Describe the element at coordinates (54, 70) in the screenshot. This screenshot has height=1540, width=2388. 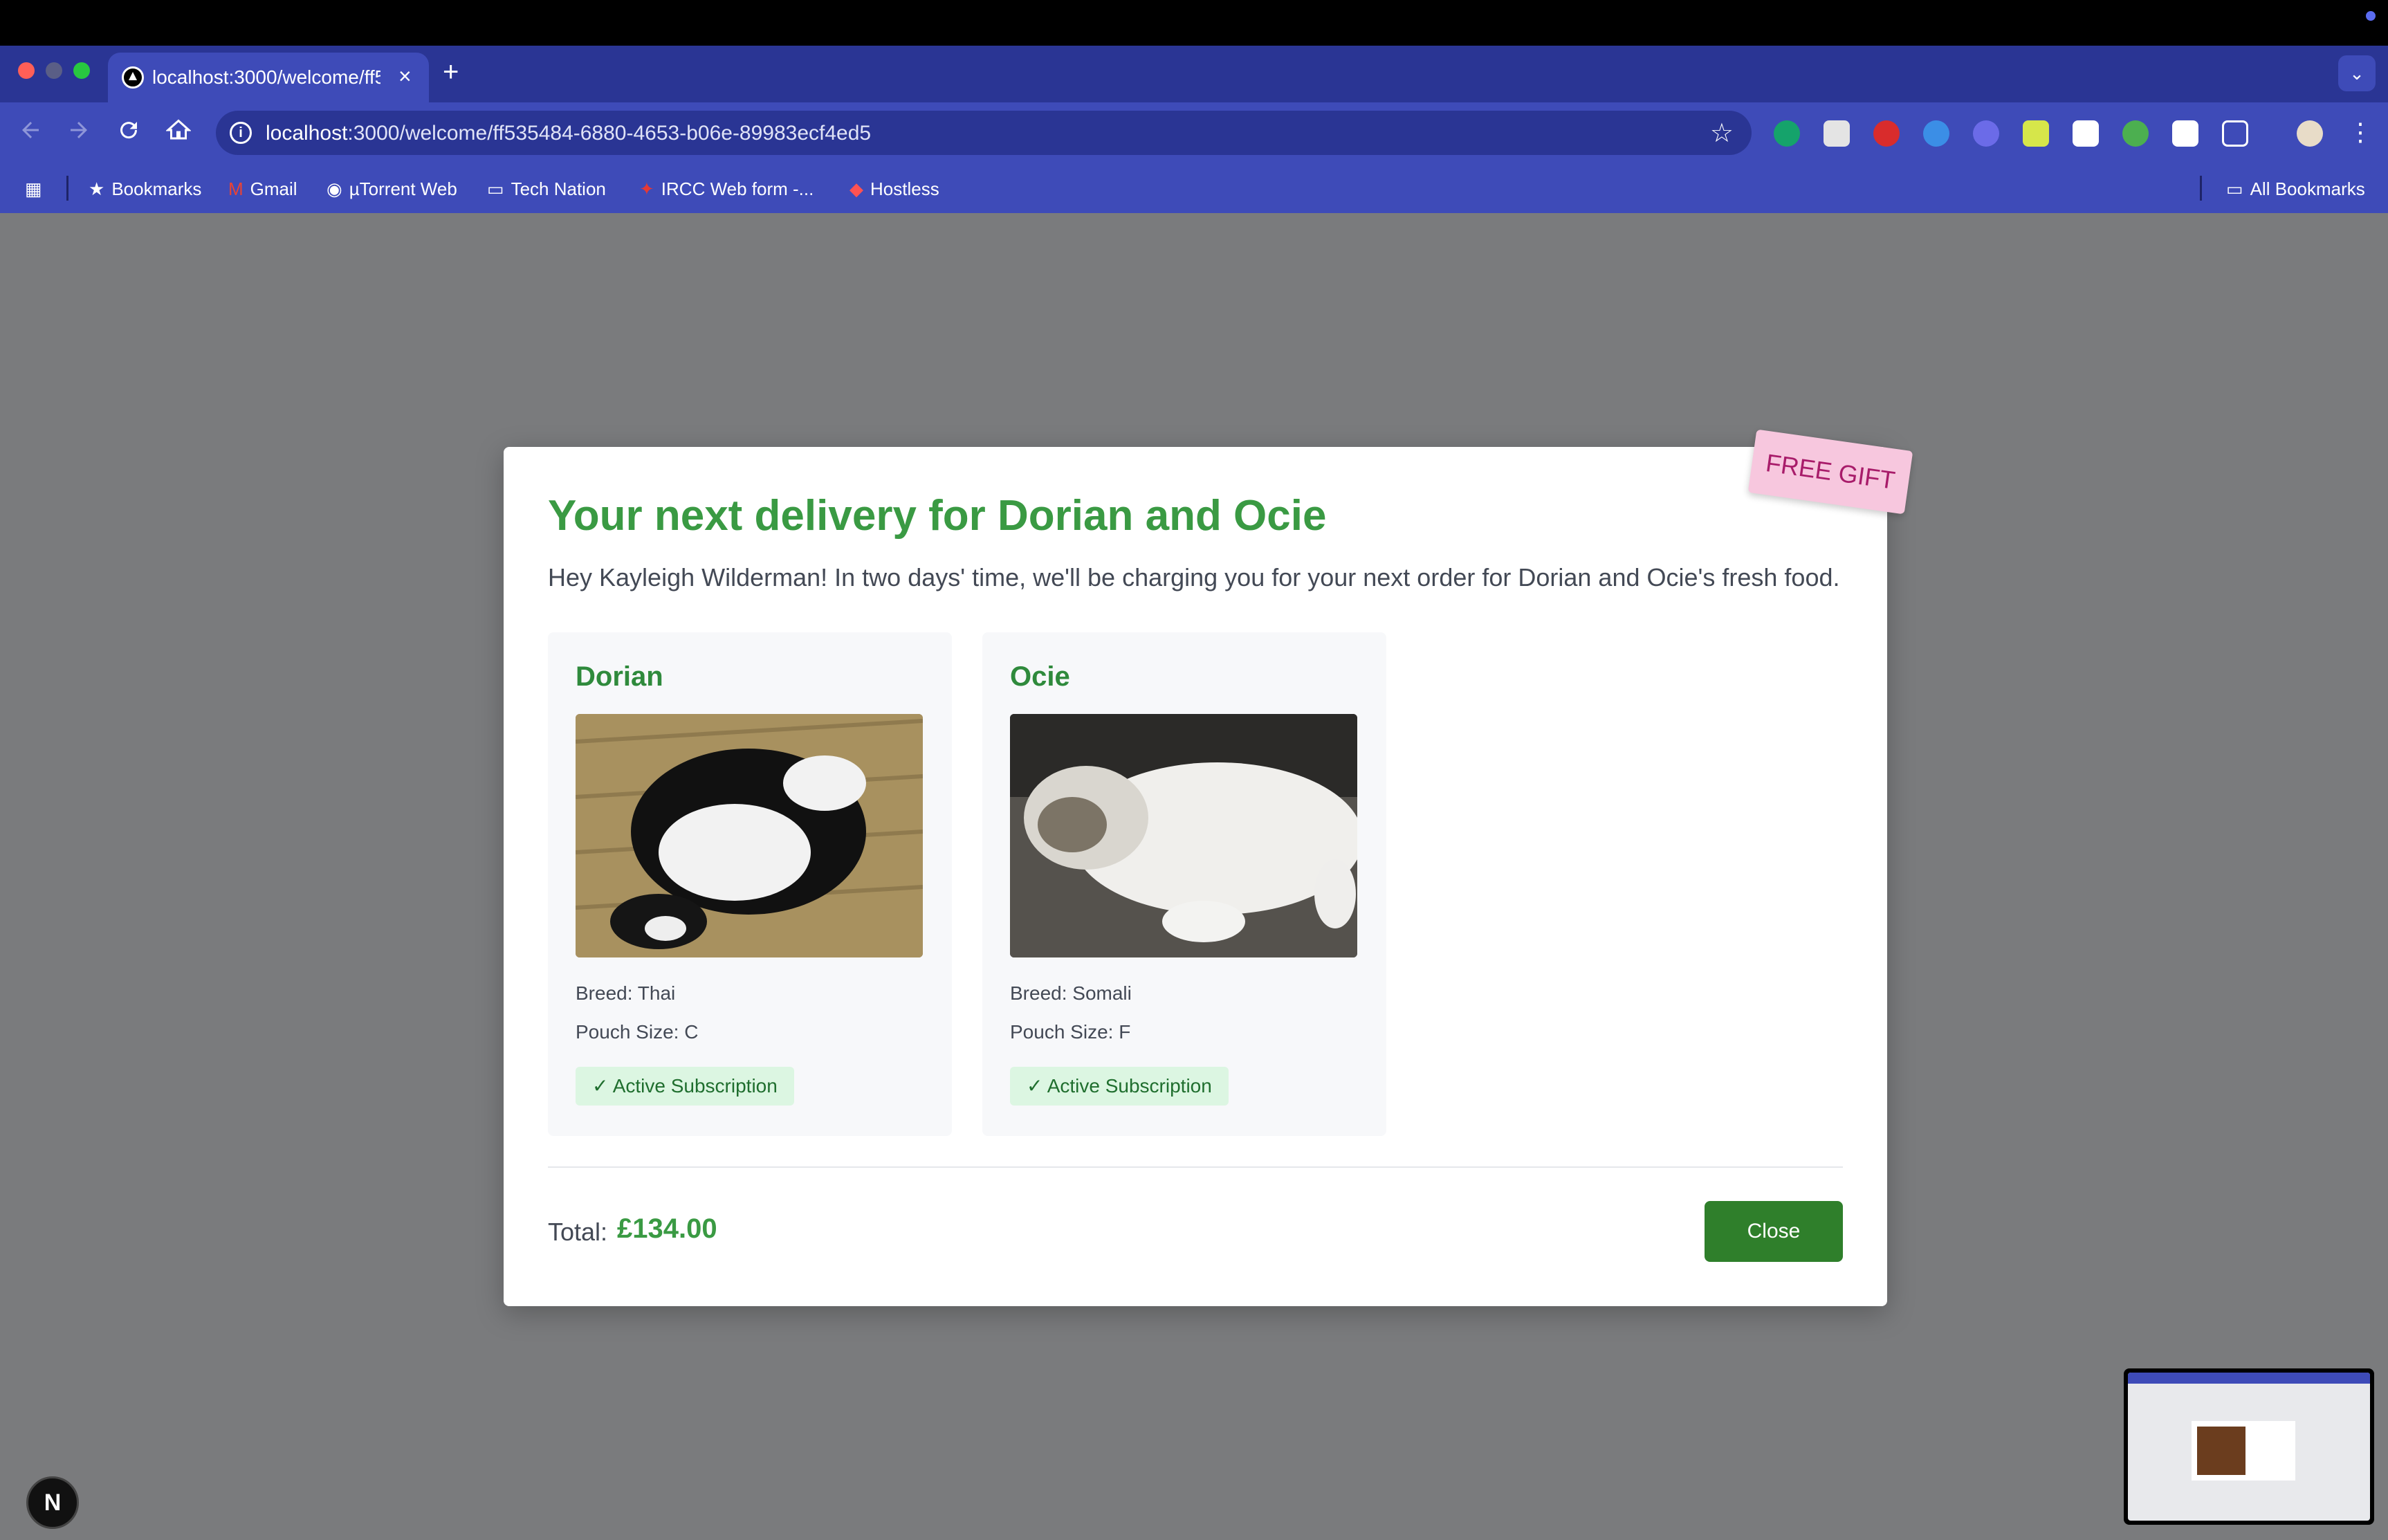
I see `window-minimize-button` at that location.